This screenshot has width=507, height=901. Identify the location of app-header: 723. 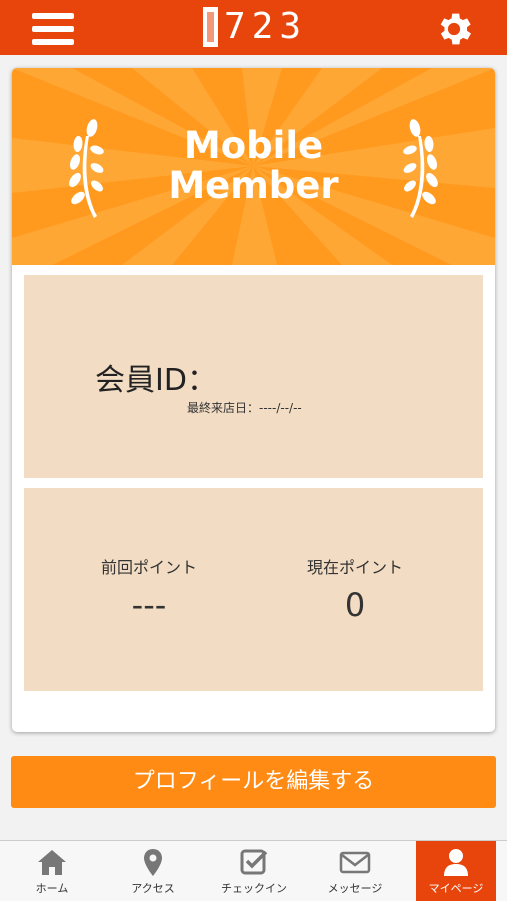
(253, 27).